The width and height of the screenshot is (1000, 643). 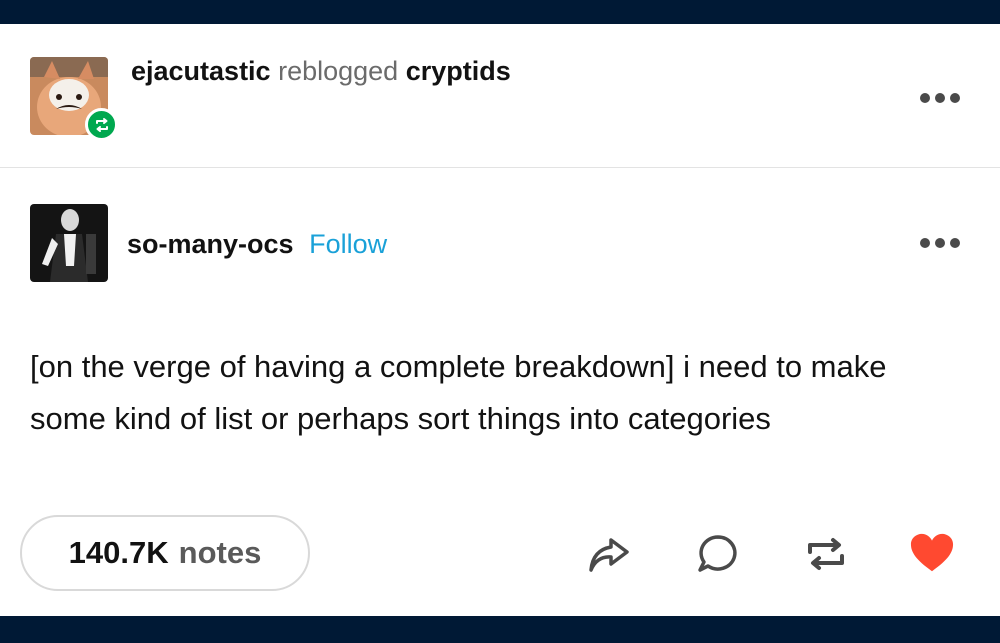 I want to click on reblog-badge-icon, so click(x=101, y=124).